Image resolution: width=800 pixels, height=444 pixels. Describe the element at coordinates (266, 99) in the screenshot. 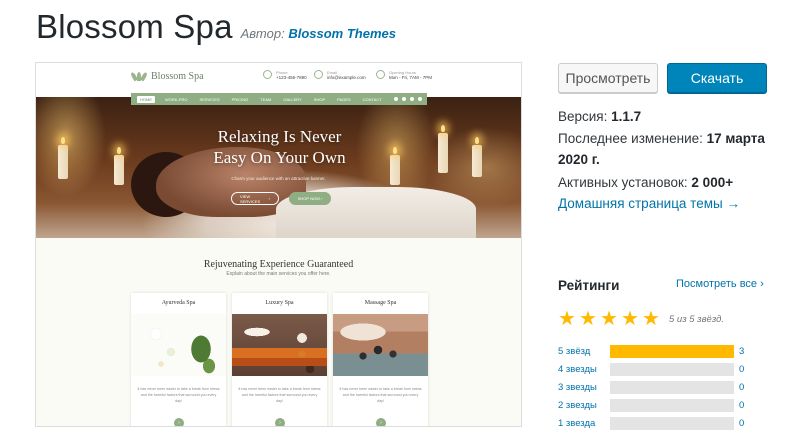

I see `site-nav-item: Team` at that location.